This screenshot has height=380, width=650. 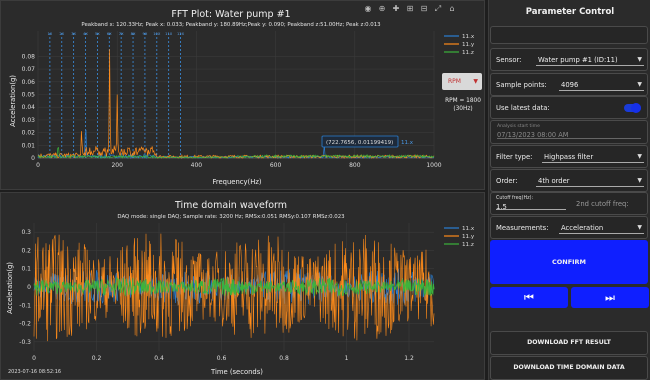 I want to click on order-label: Order:, so click(x=507, y=181).